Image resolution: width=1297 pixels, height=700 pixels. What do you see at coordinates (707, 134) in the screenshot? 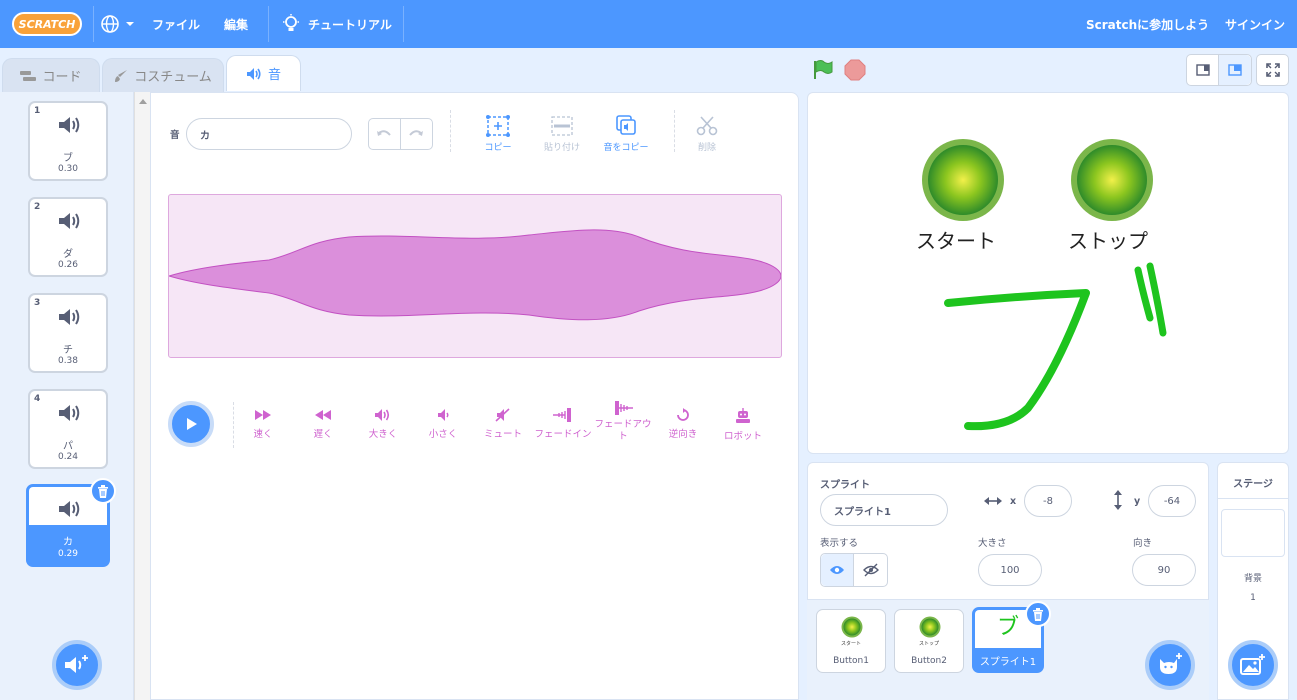
I see `delete-selection-button: 削除` at bounding box center [707, 134].